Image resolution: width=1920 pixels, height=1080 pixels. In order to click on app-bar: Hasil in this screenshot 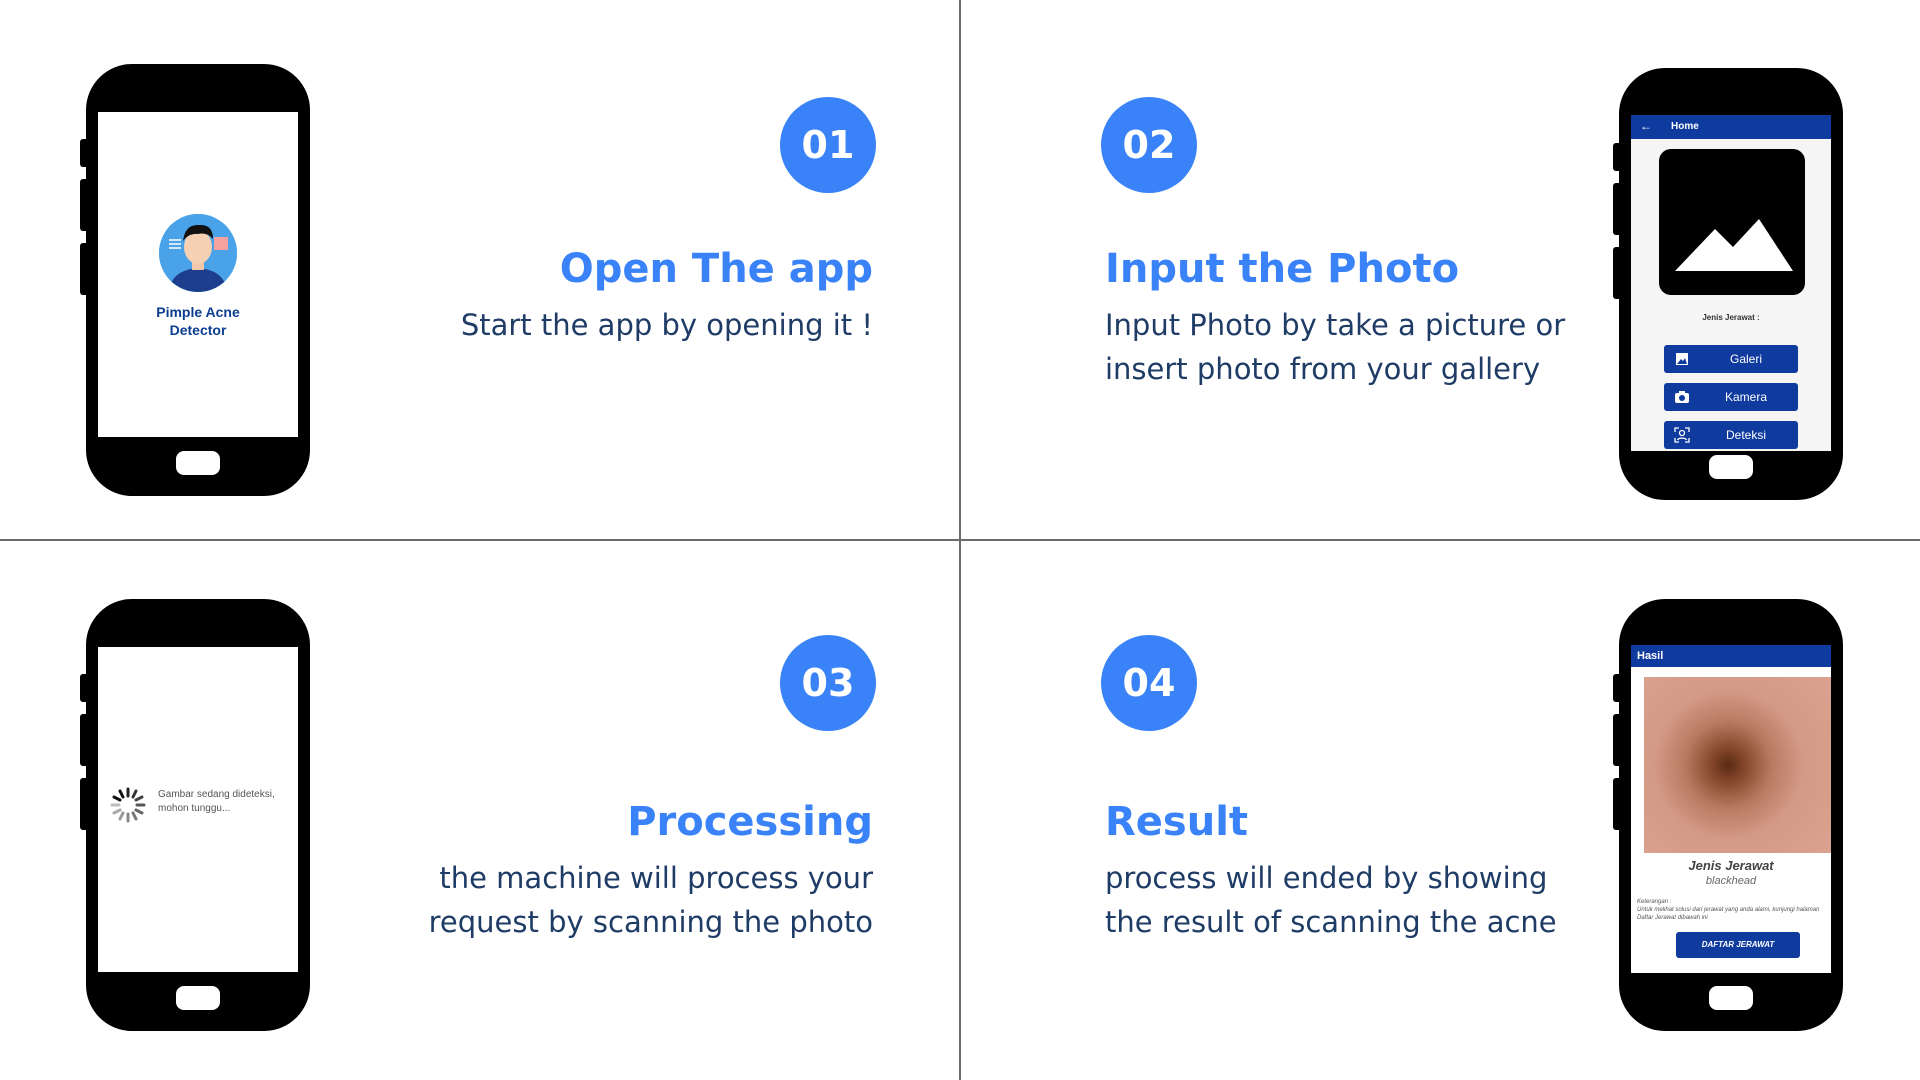, I will do `click(1731, 656)`.